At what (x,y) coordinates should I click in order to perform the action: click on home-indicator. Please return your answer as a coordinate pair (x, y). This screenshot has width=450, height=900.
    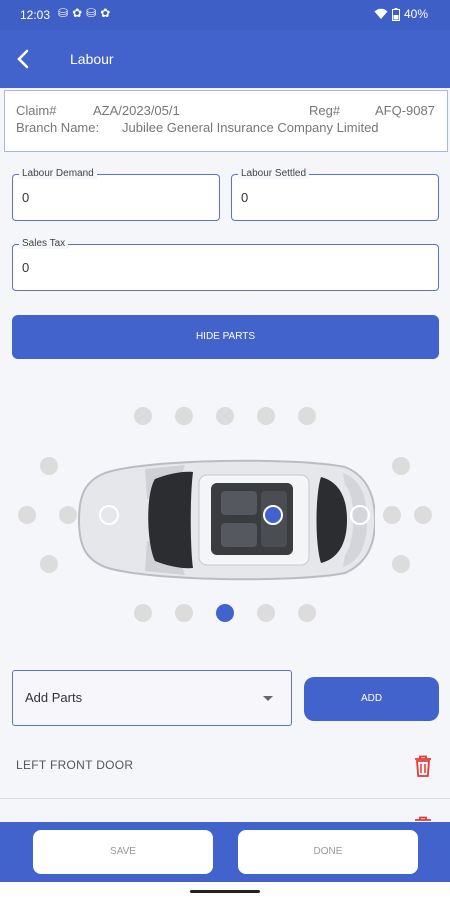
    Looking at the image, I should click on (225, 891).